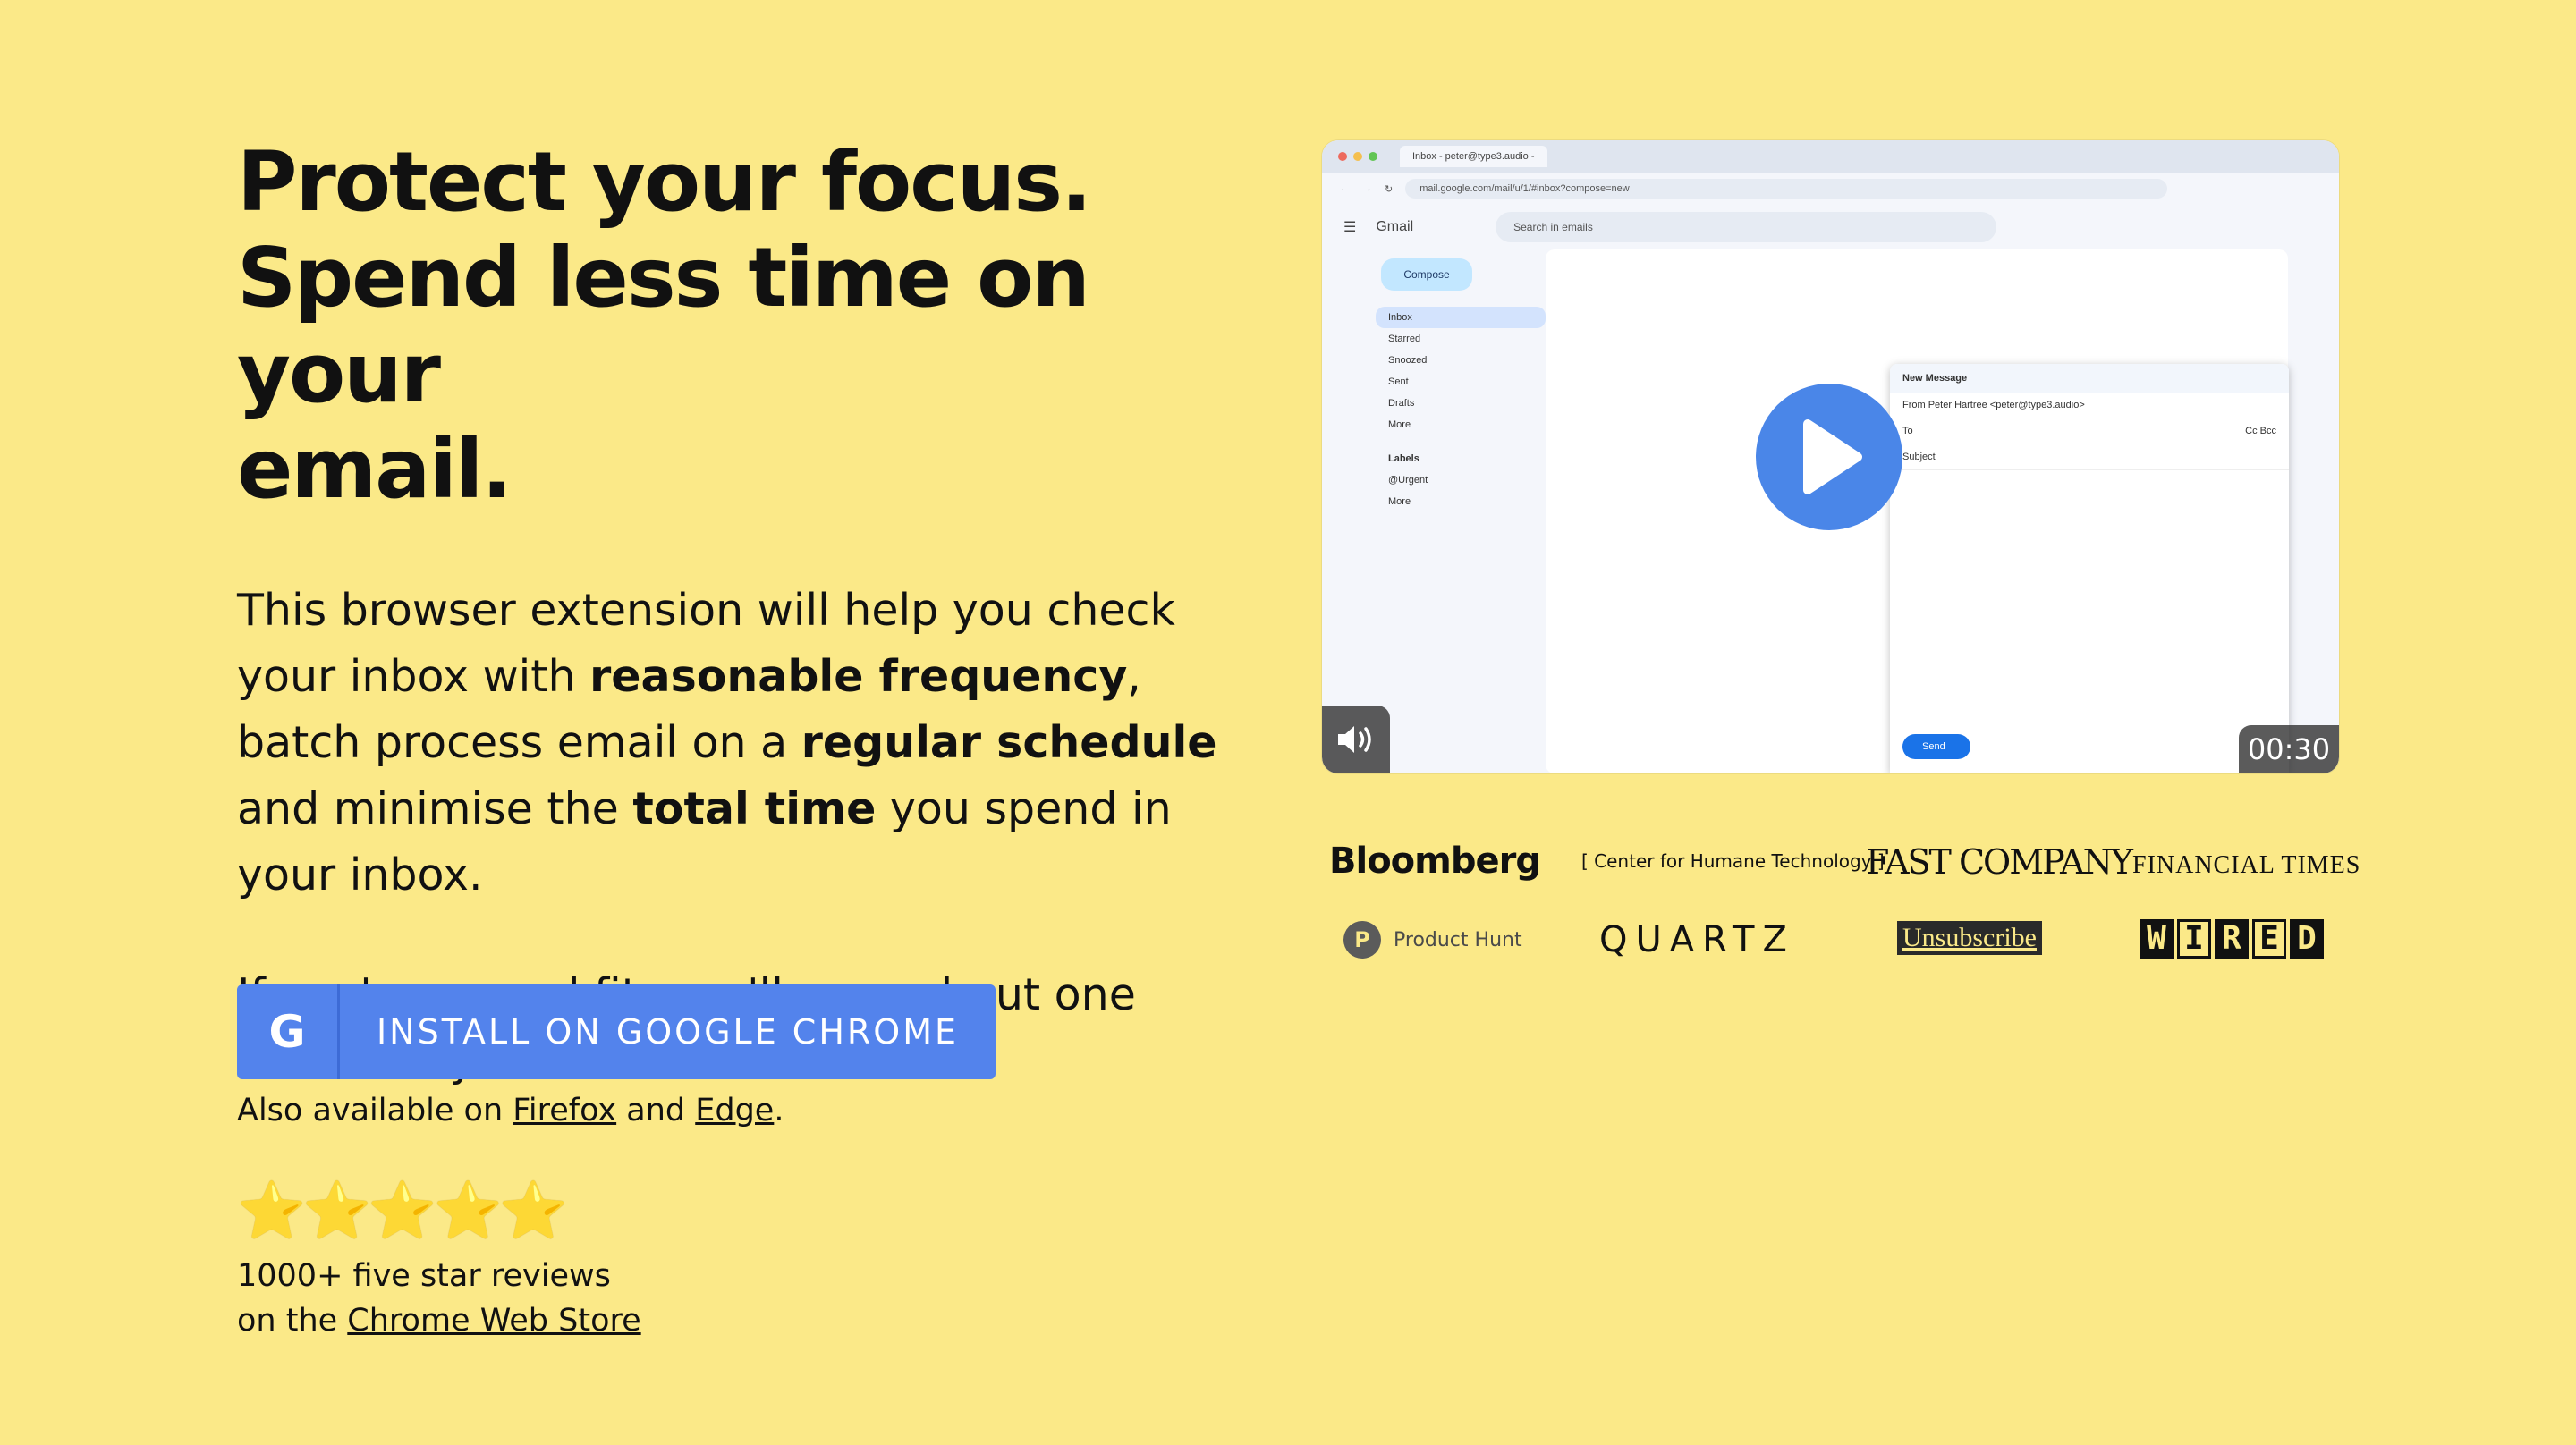 This screenshot has height=1445, width=2576. What do you see at coordinates (1408, 360) in the screenshot?
I see `nav-item: Snoozed` at bounding box center [1408, 360].